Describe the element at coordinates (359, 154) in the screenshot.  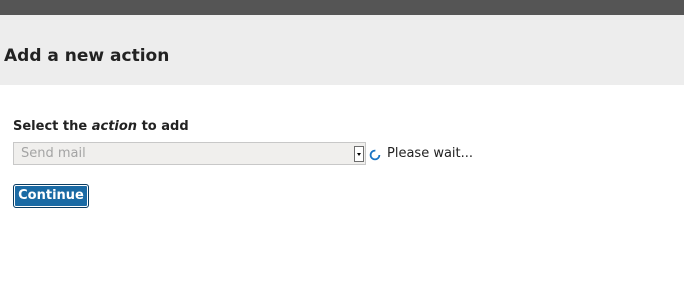
I see `dropdown-arrow-icon` at that location.